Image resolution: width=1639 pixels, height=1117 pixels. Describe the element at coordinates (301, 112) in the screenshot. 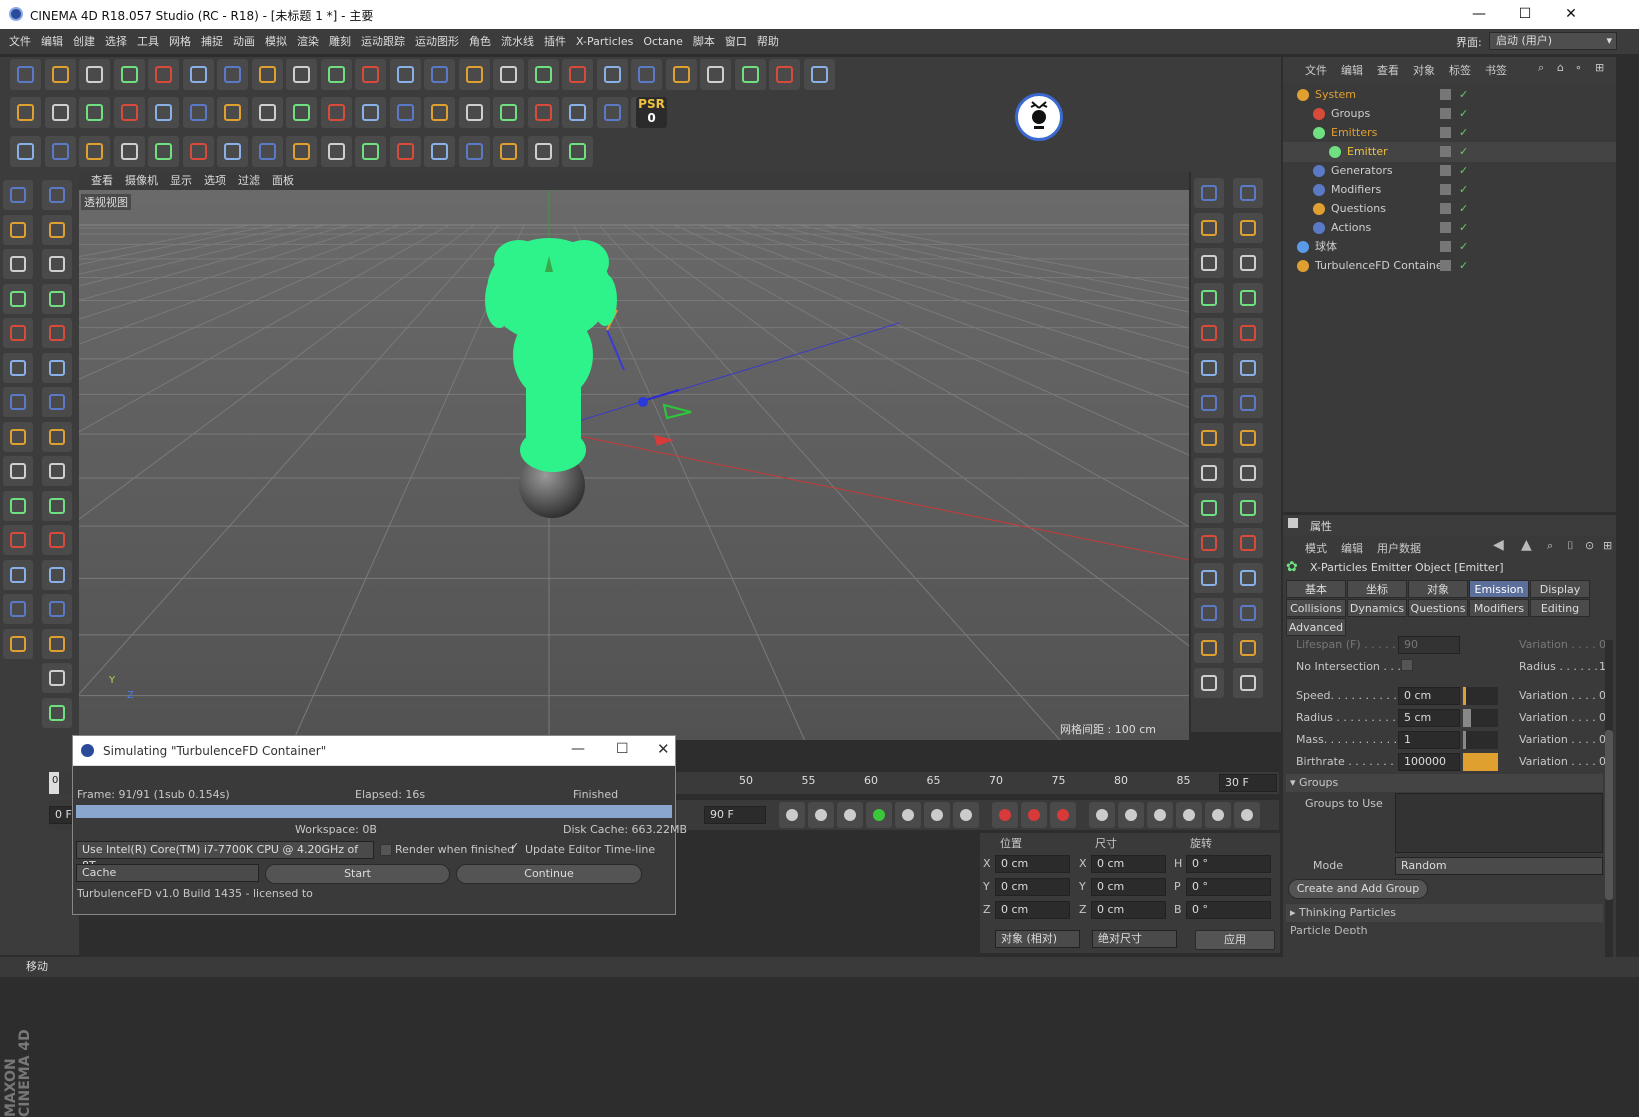

I see `matrix-icon` at that location.